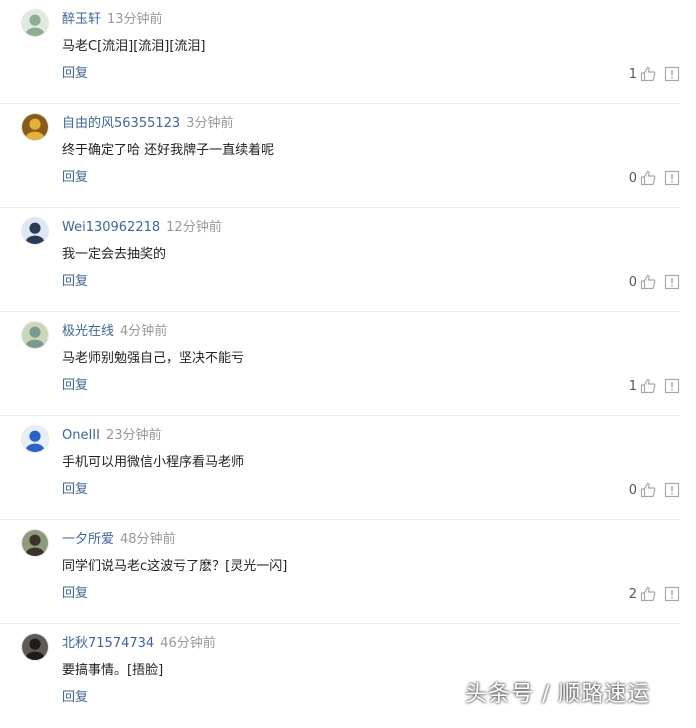 The image size is (696, 728). What do you see at coordinates (135, 19) in the screenshot?
I see `comment-time: 13分钟前` at bounding box center [135, 19].